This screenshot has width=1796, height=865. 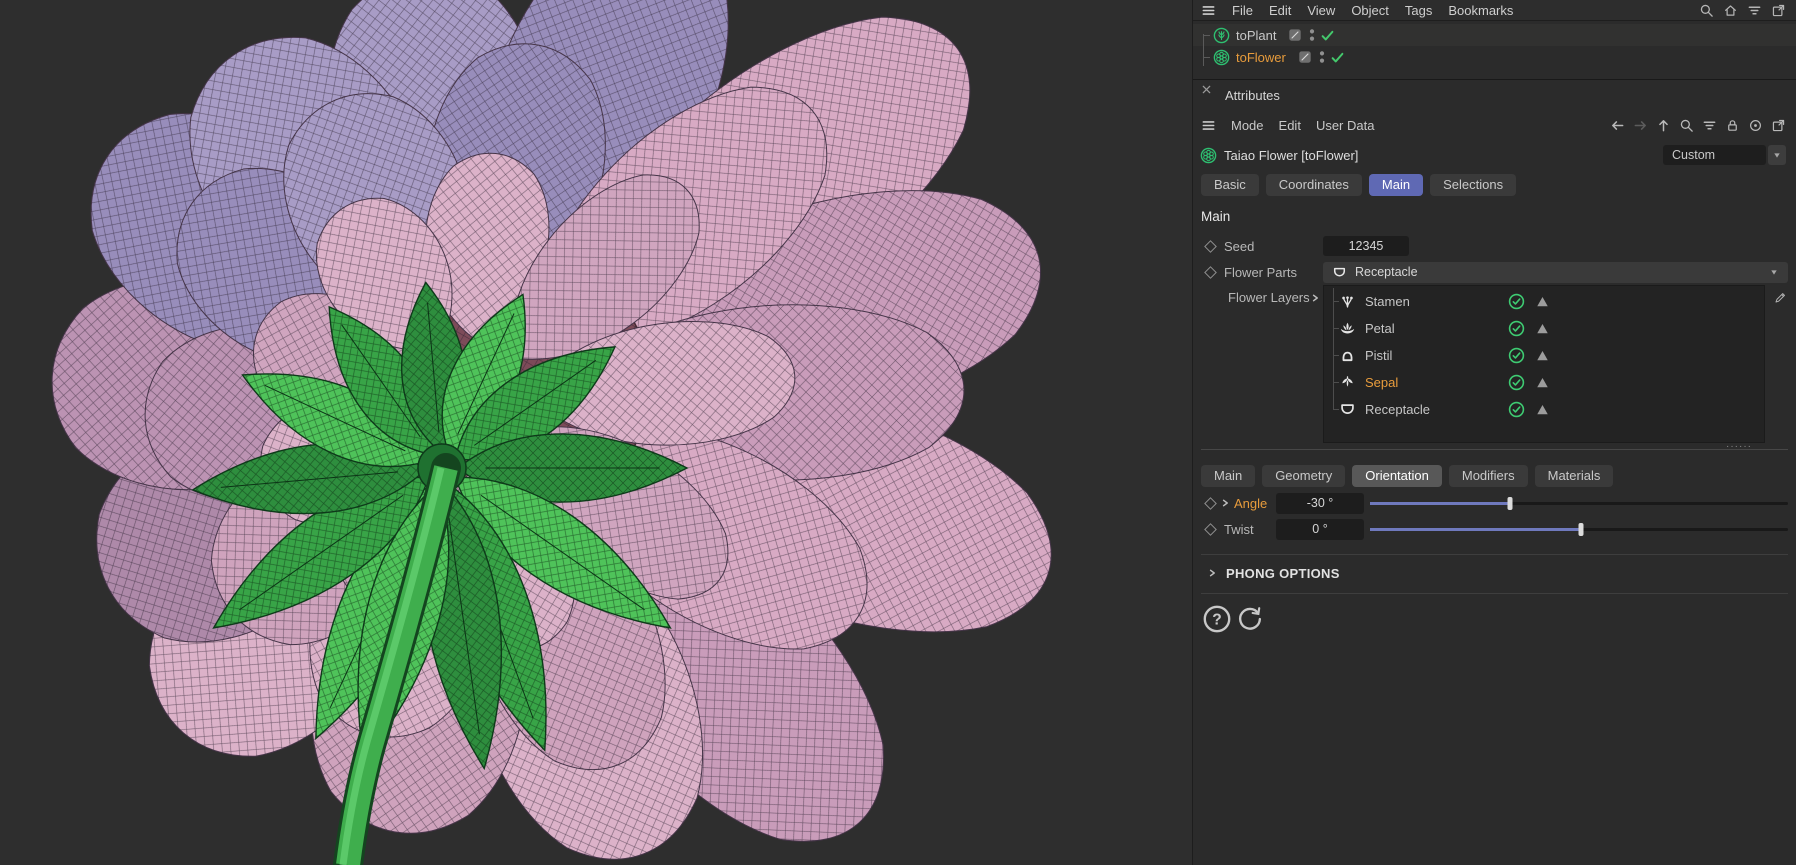 What do you see at coordinates (1387, 301) in the screenshot?
I see `layer-name: Stamen` at bounding box center [1387, 301].